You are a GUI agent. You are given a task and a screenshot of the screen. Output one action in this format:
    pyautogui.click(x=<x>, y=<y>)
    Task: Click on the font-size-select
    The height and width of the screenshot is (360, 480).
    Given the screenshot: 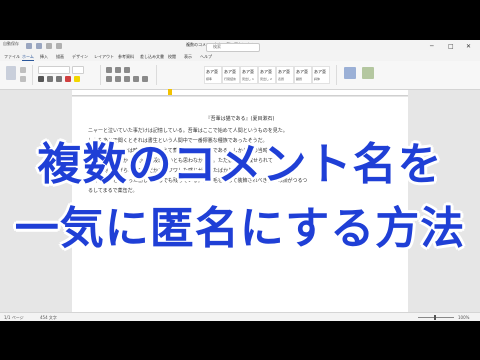 What is the action you would take?
    pyautogui.click(x=78, y=70)
    